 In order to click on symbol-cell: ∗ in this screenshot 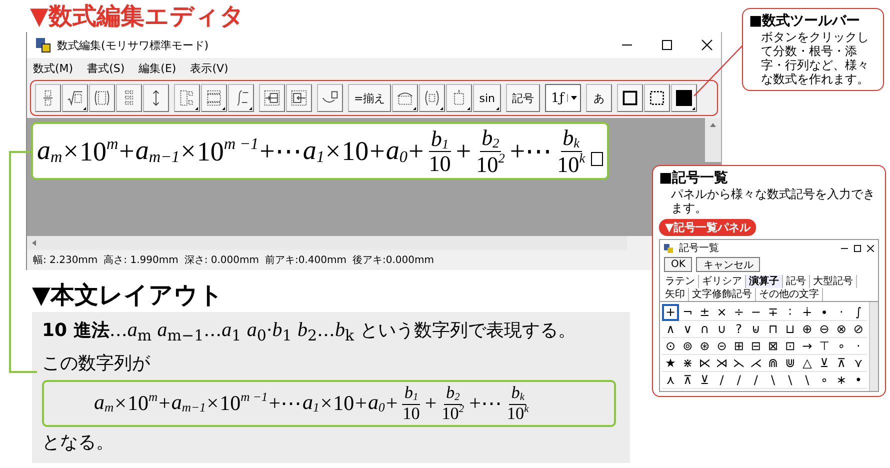, I will do `click(841, 380)`.